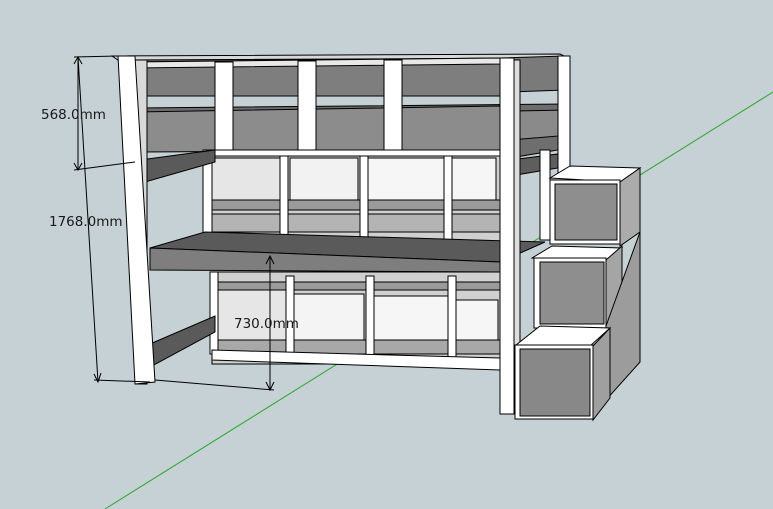  I want to click on stair-step-mid-inner, so click(572, 293).